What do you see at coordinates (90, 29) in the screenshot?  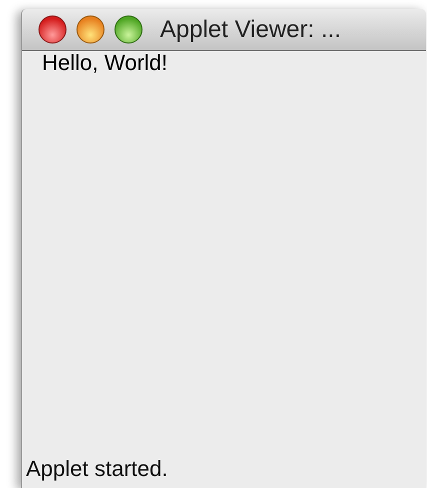 I see `minimize-button` at bounding box center [90, 29].